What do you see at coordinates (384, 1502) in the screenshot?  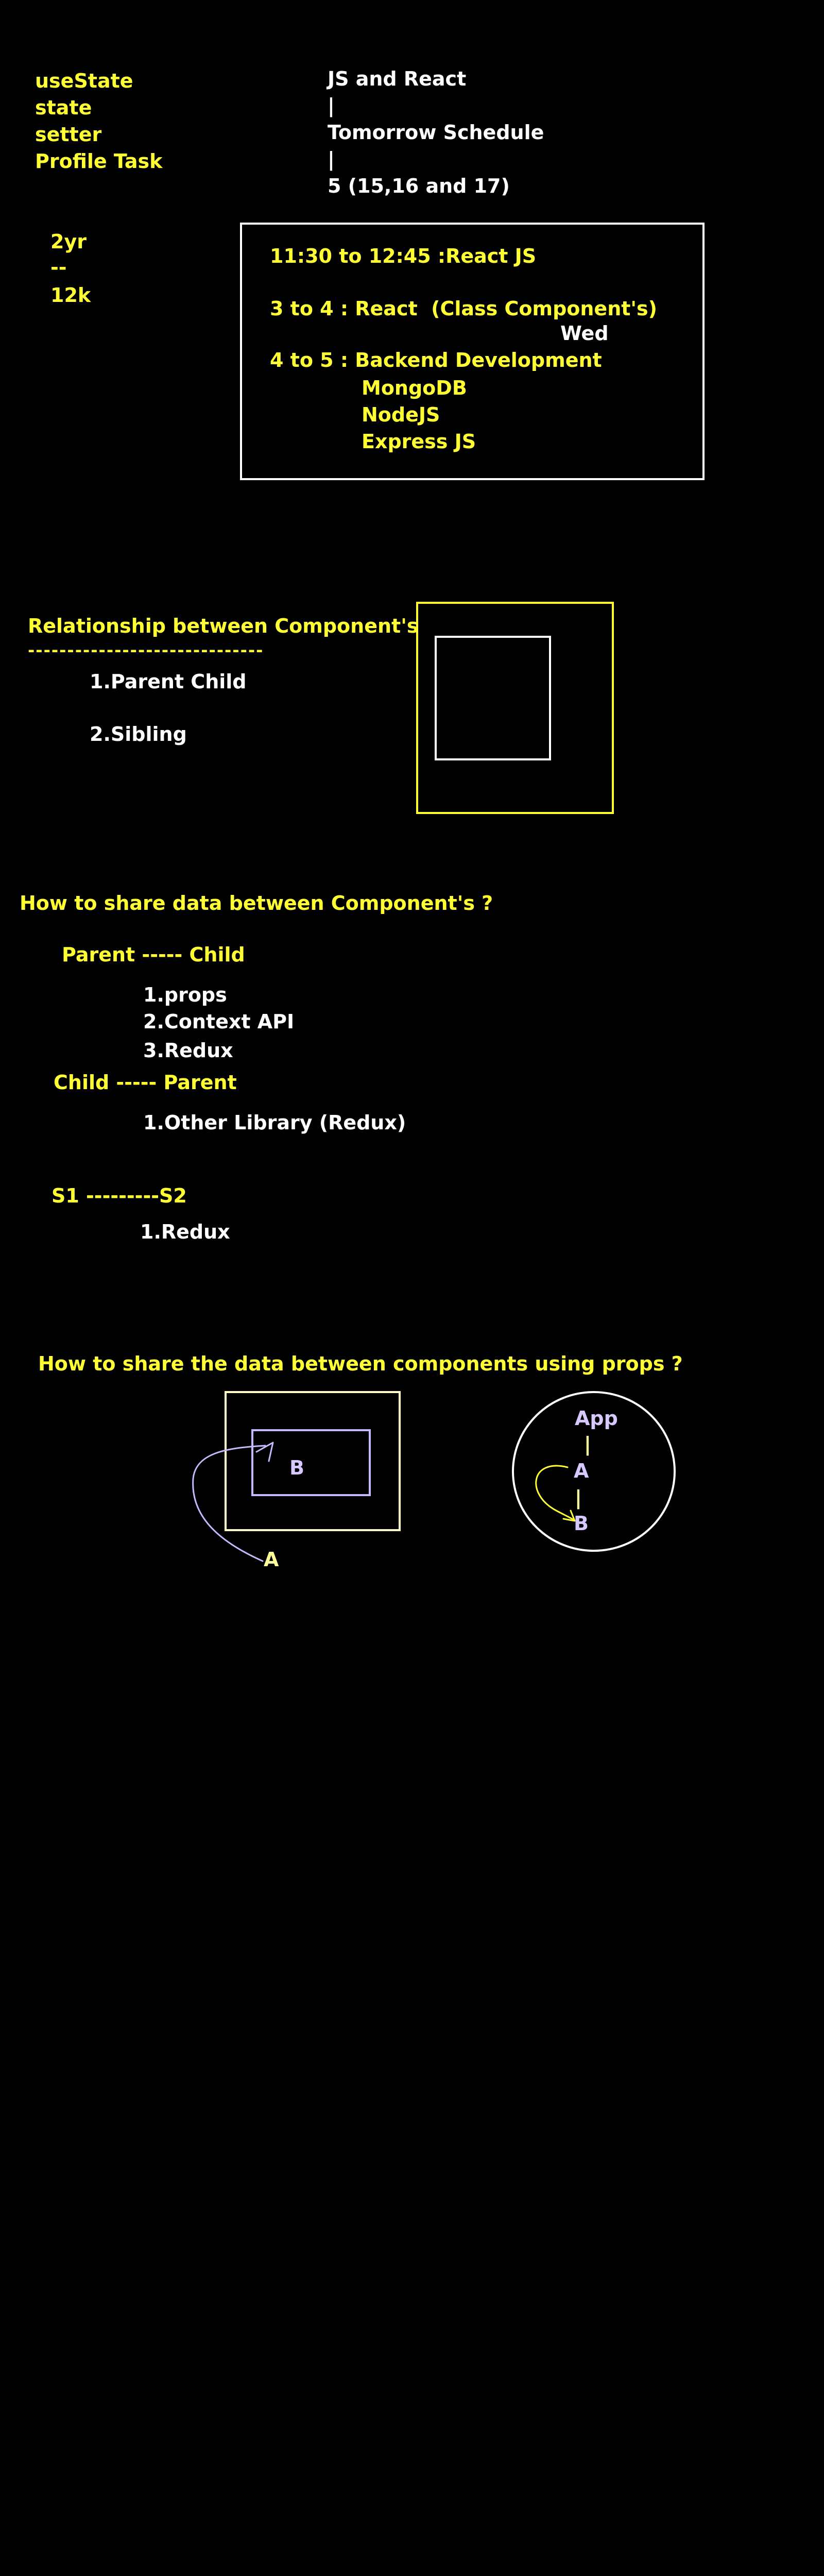 I see `hand-drawn-annotations` at bounding box center [384, 1502].